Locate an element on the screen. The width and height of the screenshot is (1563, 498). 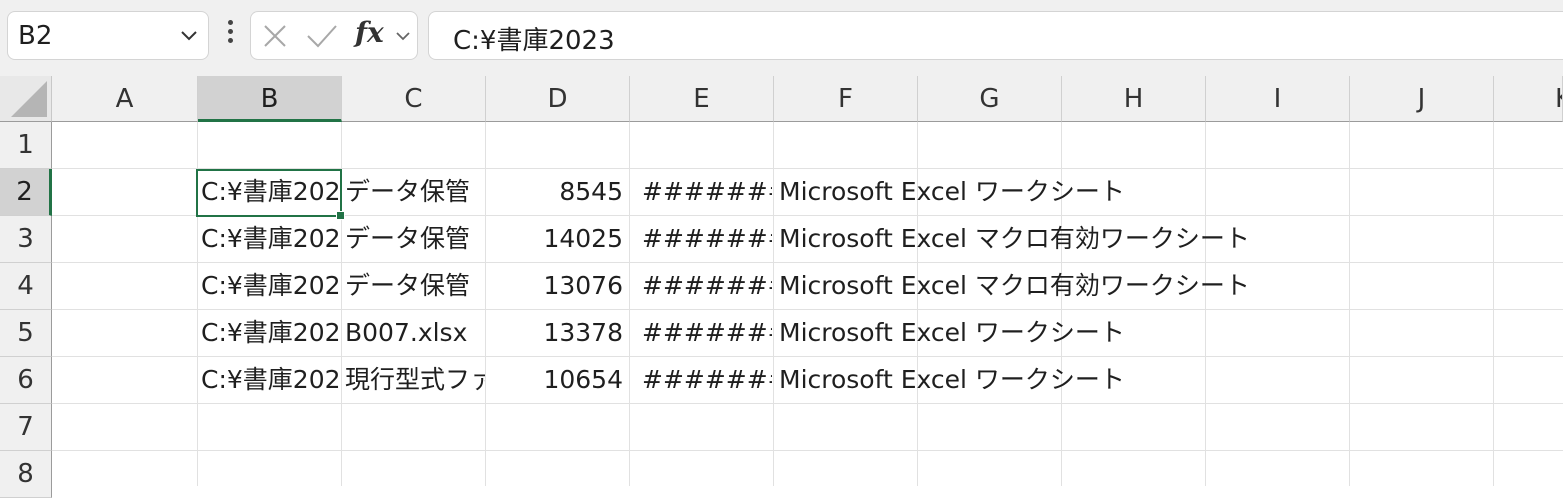
column-header-k-label: K is located at coordinates (1558, 98).